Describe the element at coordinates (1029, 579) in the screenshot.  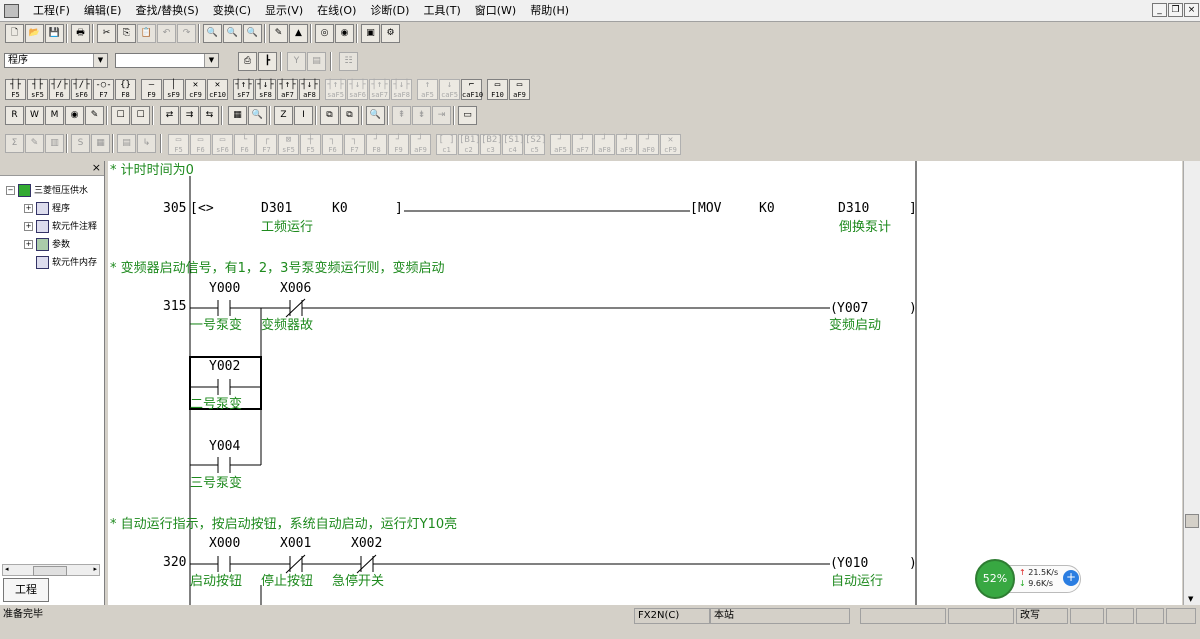
I see `network-speed-widget: 52% ↑ 21.5K/s ↓ 9.6K/s +` at that location.